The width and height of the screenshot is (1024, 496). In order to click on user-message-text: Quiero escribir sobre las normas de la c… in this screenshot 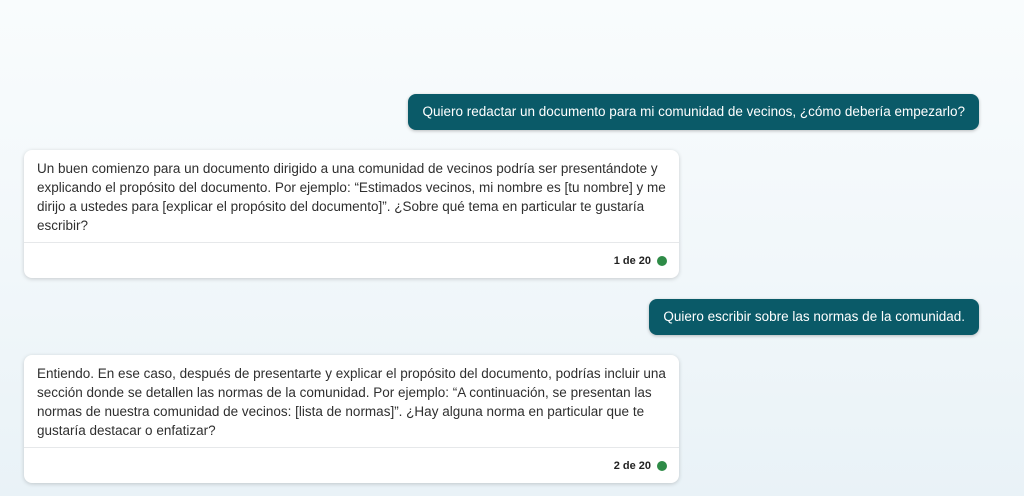, I will do `click(814, 316)`.